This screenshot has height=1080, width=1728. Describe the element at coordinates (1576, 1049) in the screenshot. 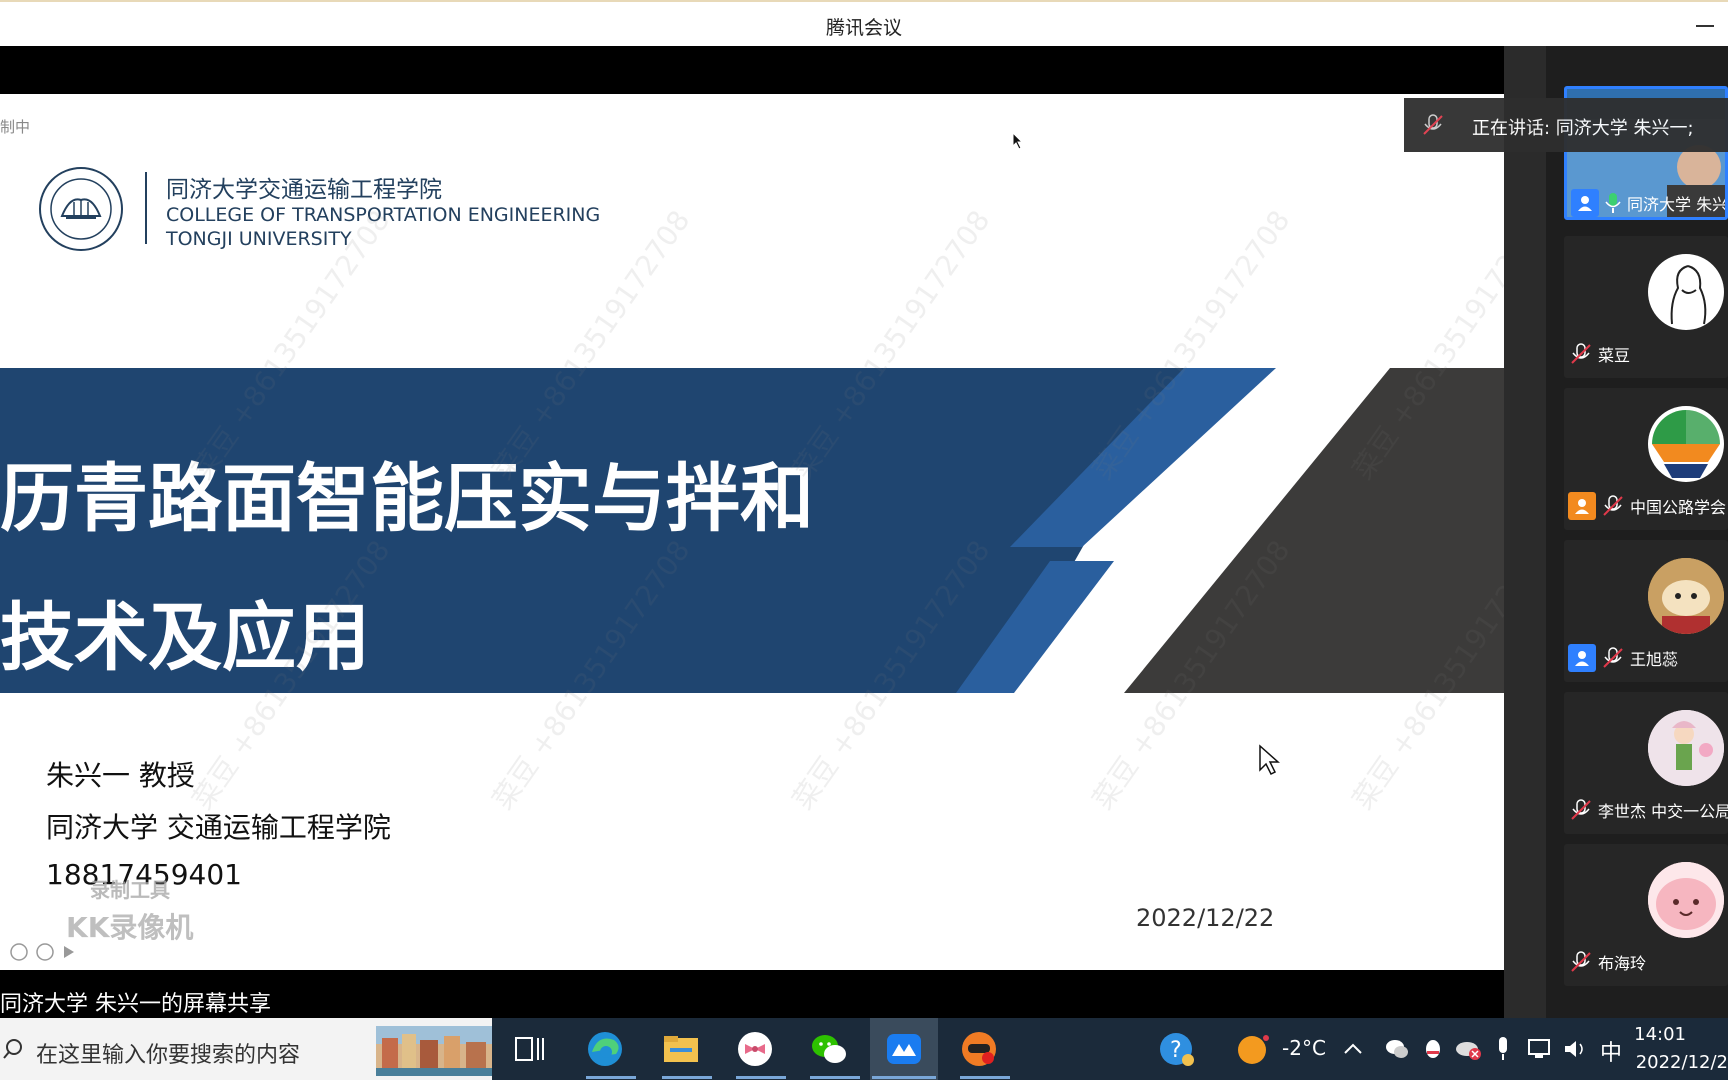

I see `volume-icon` at that location.